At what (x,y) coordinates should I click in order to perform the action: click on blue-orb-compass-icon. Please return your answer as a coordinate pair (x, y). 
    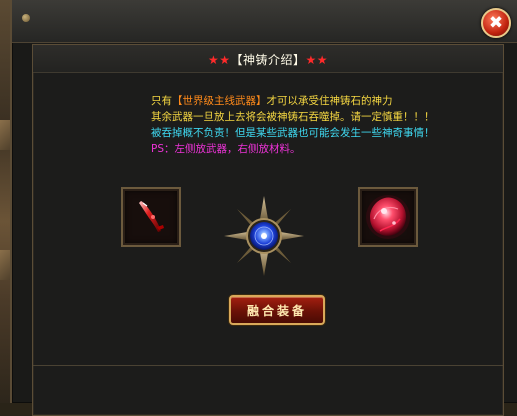
    Looking at the image, I should click on (264, 236).